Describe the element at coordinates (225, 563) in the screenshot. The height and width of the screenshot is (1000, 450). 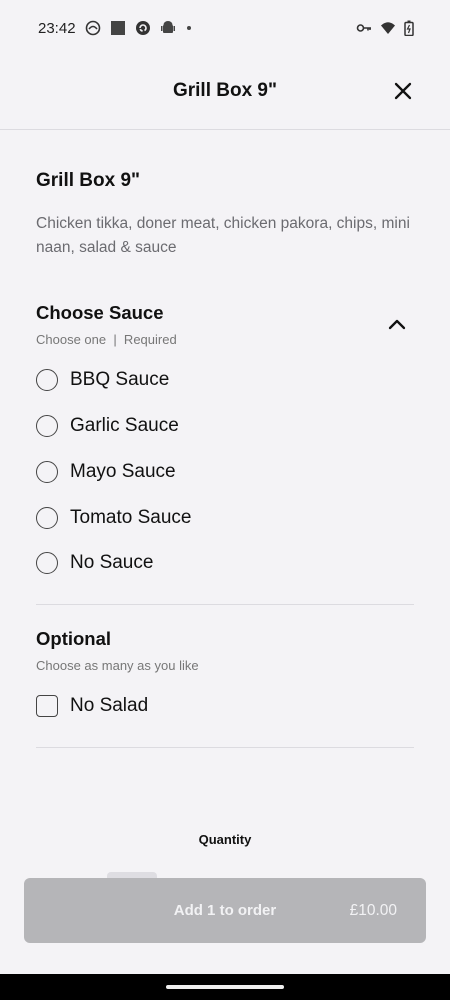
I see `sauce-option-none: No Sauce` at that location.